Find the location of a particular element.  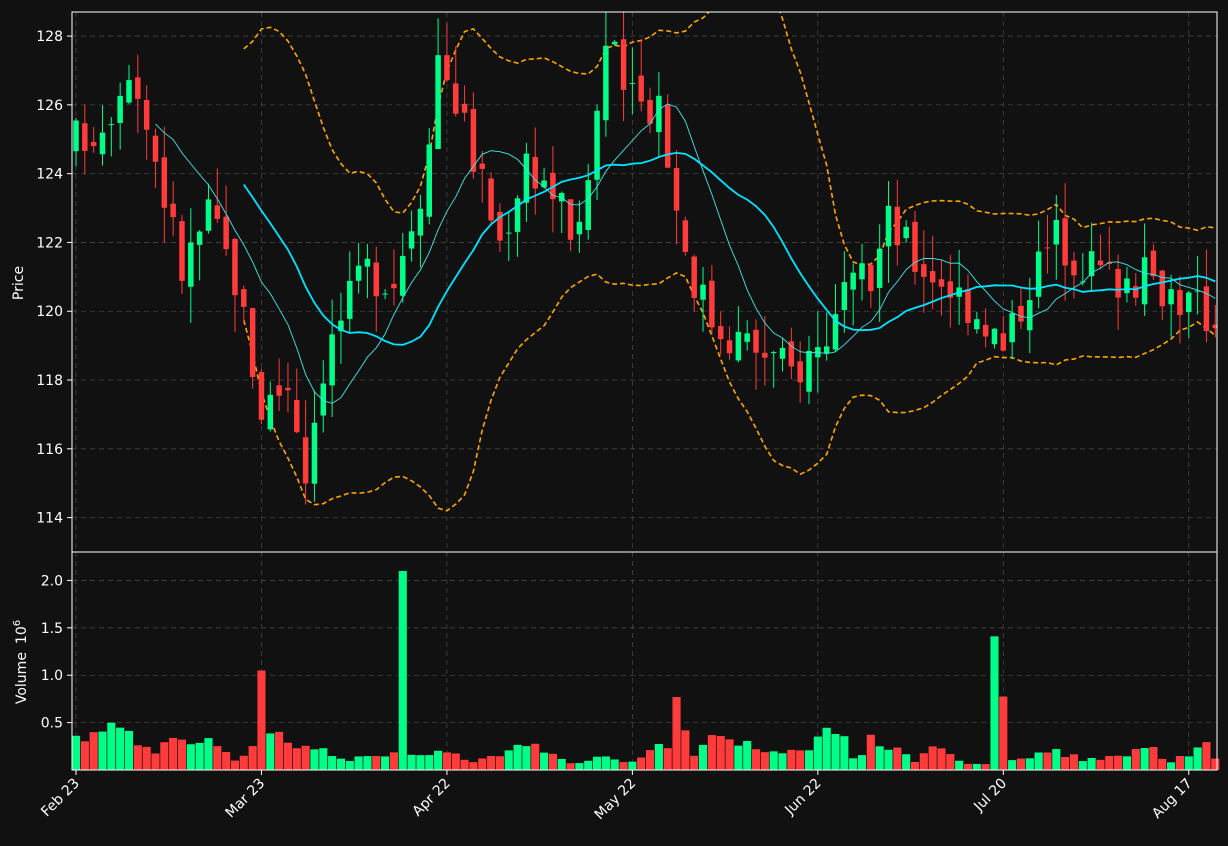

x-tick-label: Apr 22 is located at coordinates (432, 798).